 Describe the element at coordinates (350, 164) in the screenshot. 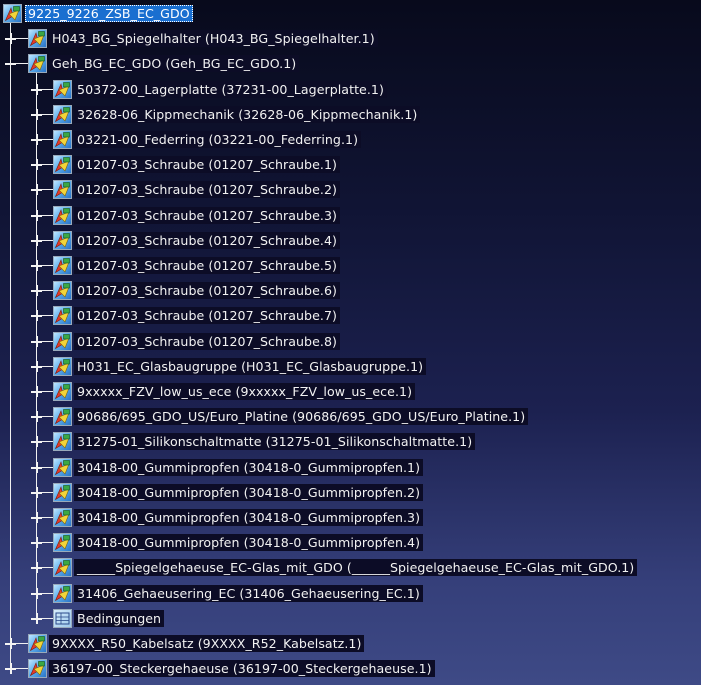

I see `tree-child-node: 01207-03_Schraube (01207_Schraube.1)` at that location.